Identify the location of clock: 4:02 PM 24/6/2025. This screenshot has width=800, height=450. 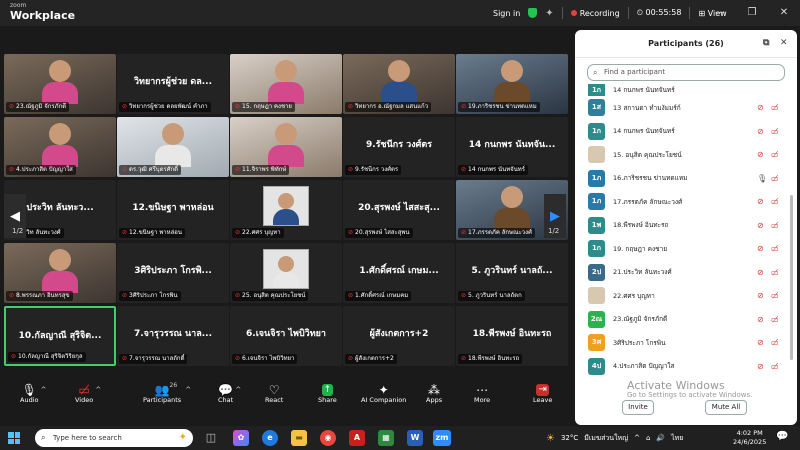
(749, 438).